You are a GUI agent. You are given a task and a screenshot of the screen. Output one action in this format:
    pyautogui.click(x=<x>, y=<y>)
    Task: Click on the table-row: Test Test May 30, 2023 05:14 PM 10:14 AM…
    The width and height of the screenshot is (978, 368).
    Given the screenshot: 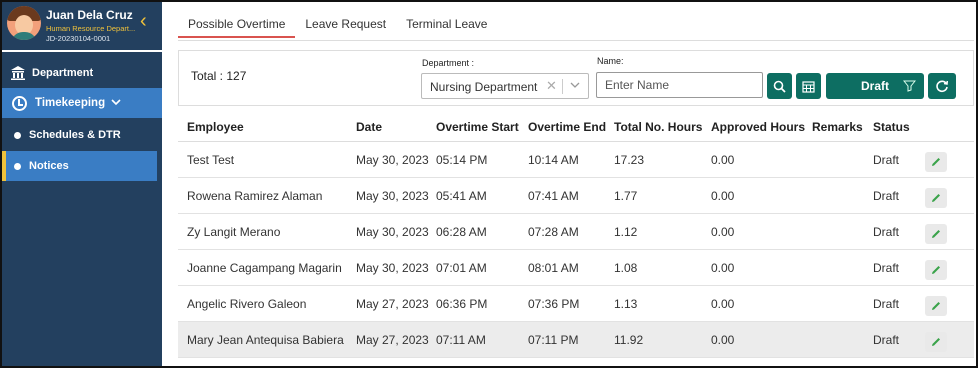 What is the action you would take?
    pyautogui.click(x=576, y=160)
    